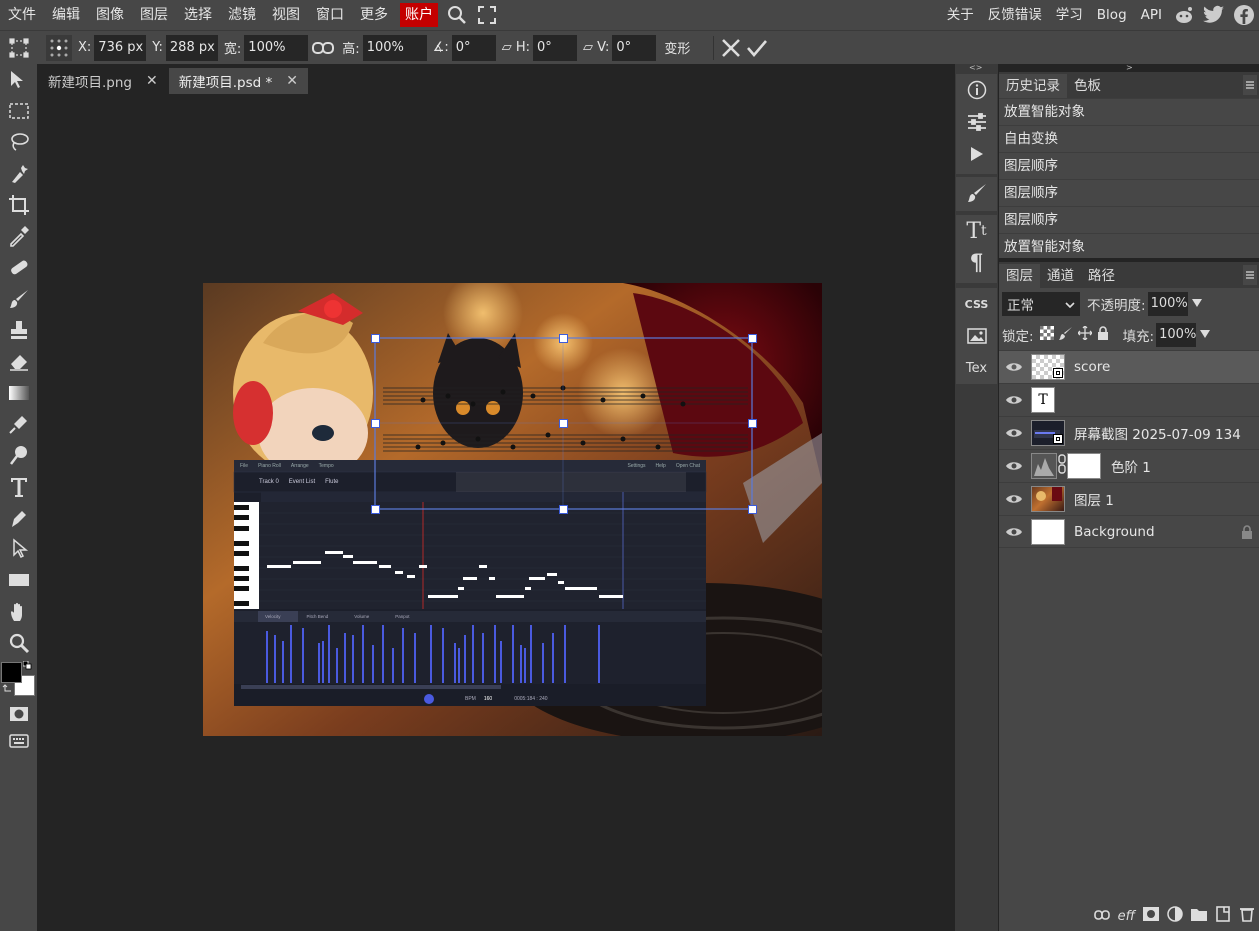  What do you see at coordinates (752, 338) in the screenshot?
I see `transform-handle-top-right` at bounding box center [752, 338].